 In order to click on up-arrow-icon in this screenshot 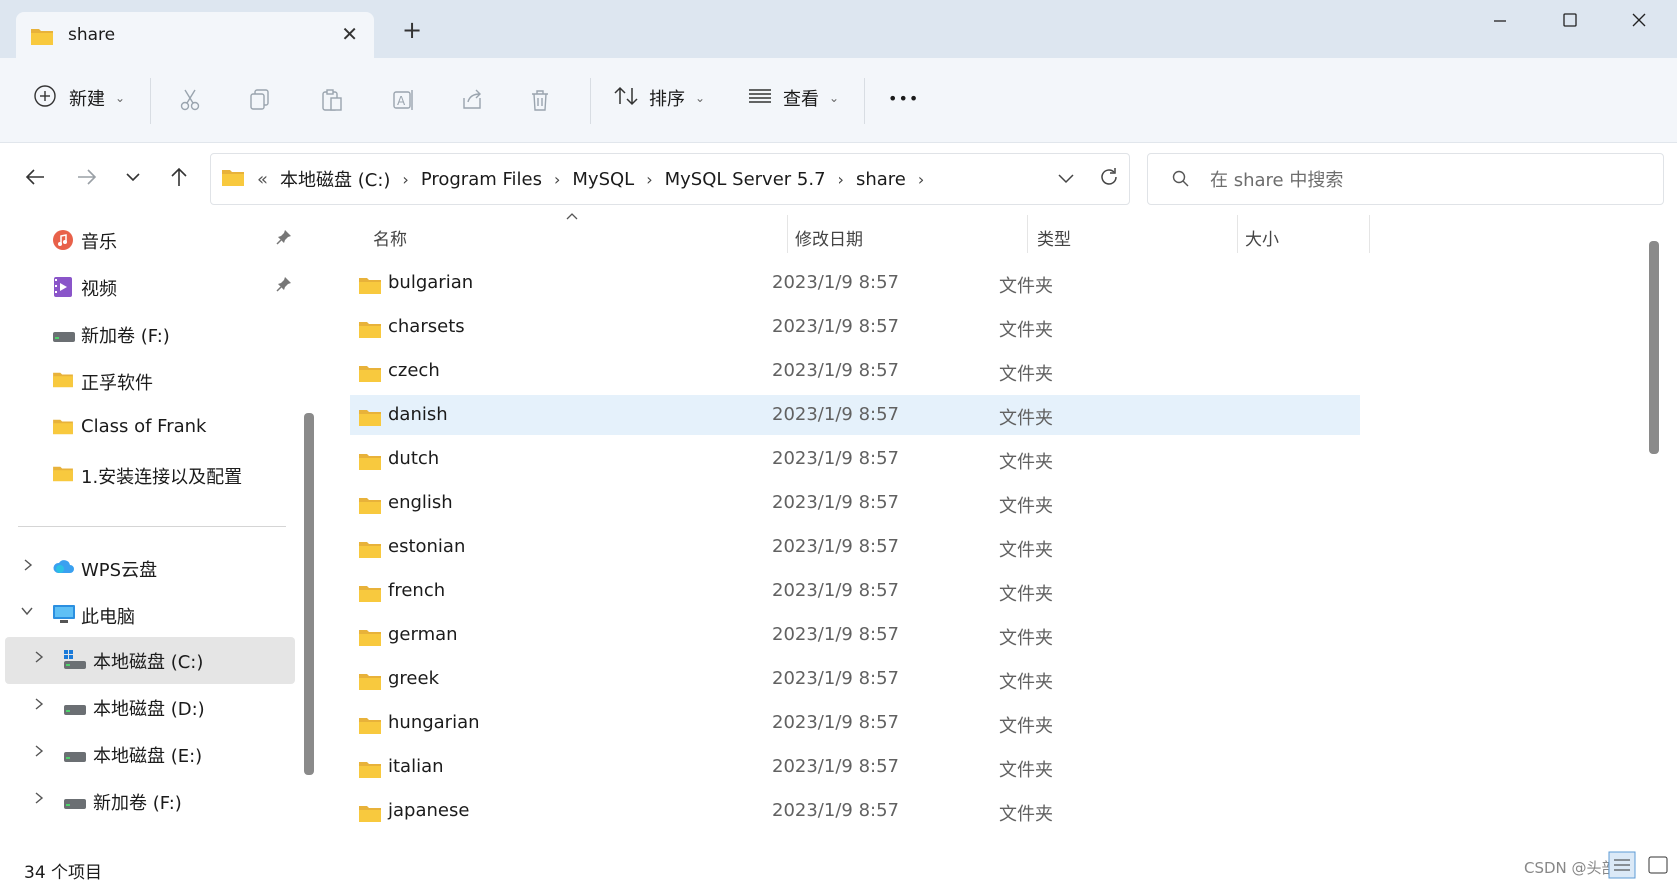, I will do `click(179, 180)`.